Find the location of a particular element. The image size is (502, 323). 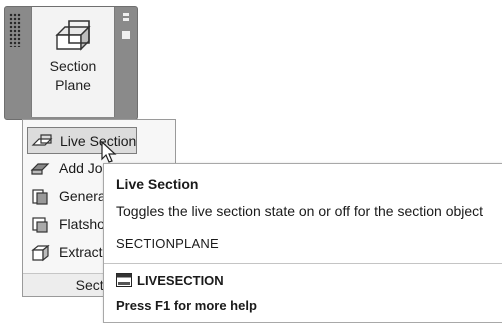

tooltip-command-name: LIVESECTION is located at coordinates (180, 280).